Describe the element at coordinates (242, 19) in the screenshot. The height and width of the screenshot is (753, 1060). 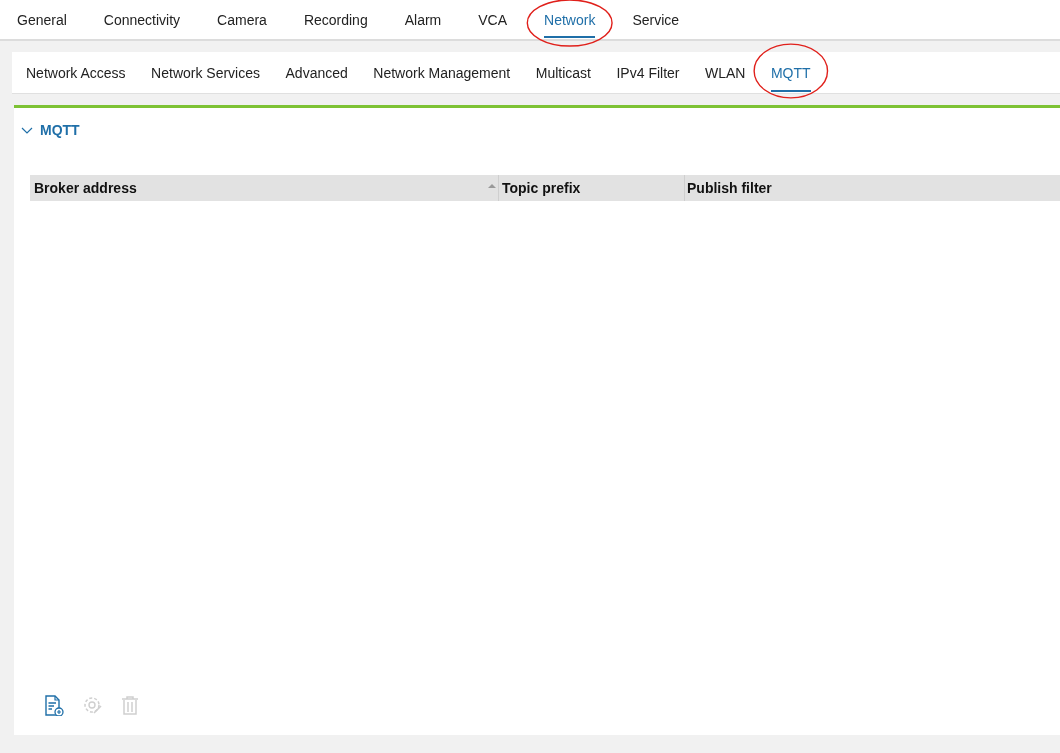
I see `main-tab: Camera` at that location.